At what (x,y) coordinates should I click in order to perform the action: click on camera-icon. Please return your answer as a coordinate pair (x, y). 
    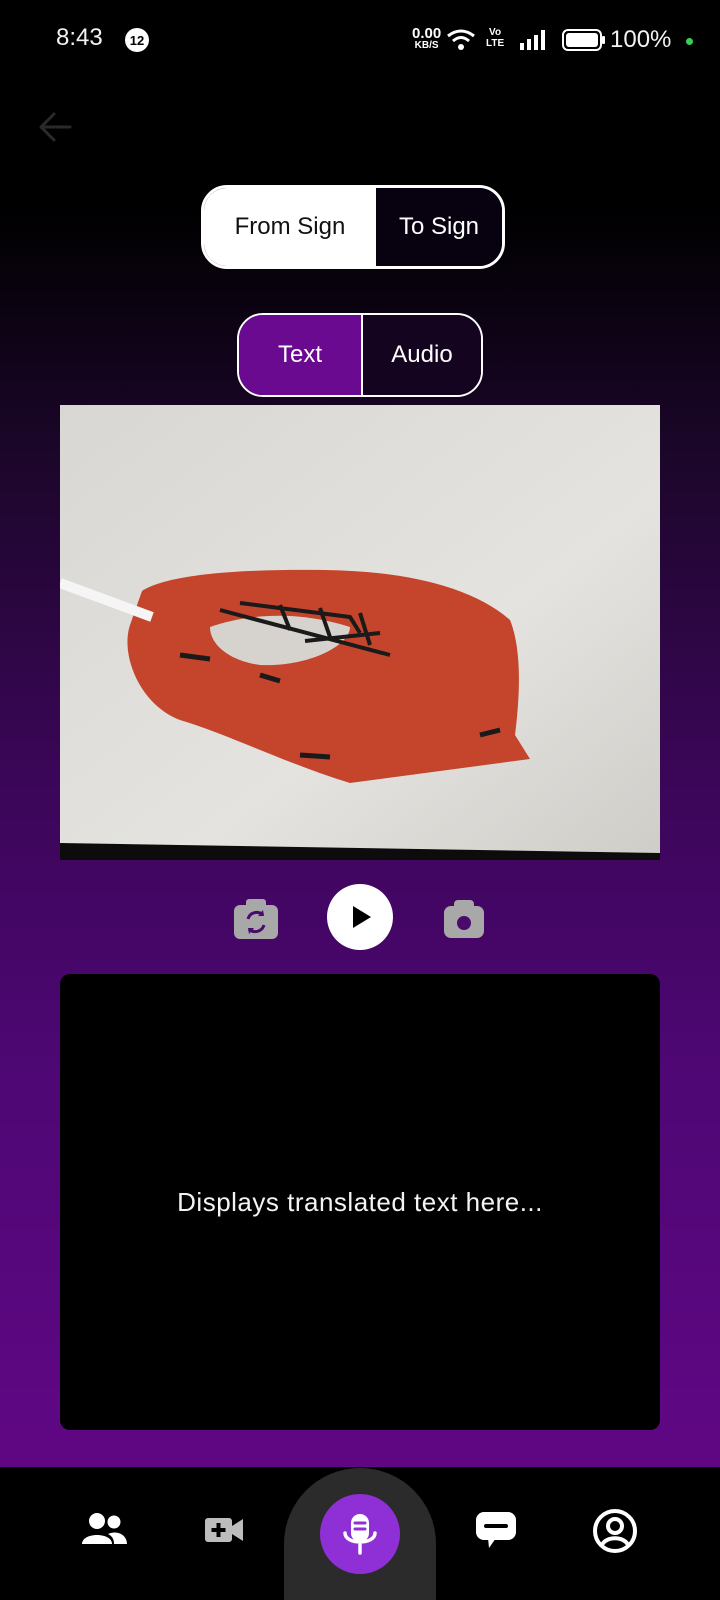
    Looking at the image, I should click on (464, 919).